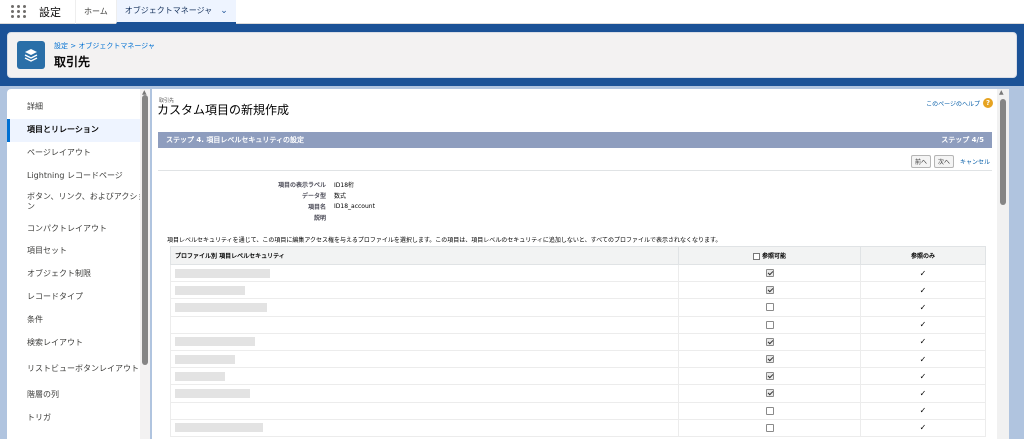  What do you see at coordinates (104, 46) in the screenshot?
I see `breadcrumb: 設定 > オブジェクトマネージャ` at bounding box center [104, 46].